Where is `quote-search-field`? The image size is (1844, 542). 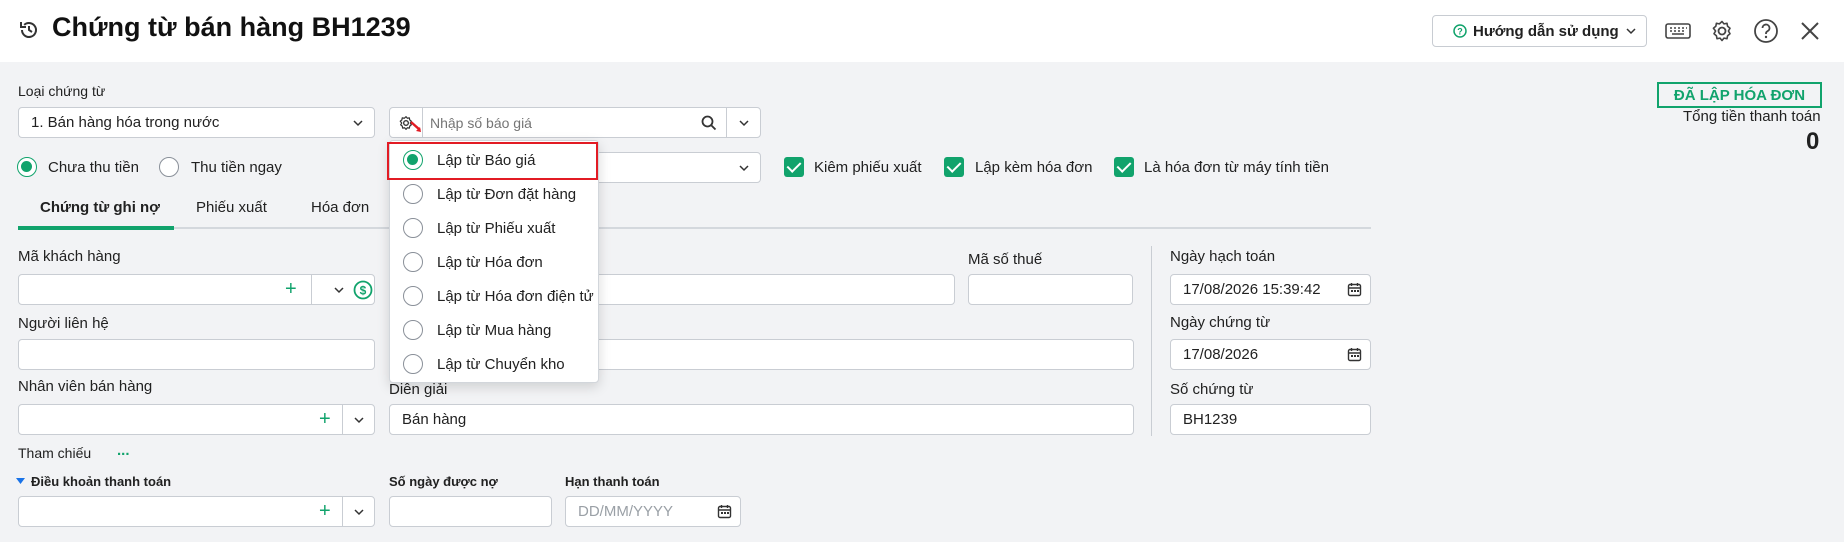 quote-search-field is located at coordinates (575, 122).